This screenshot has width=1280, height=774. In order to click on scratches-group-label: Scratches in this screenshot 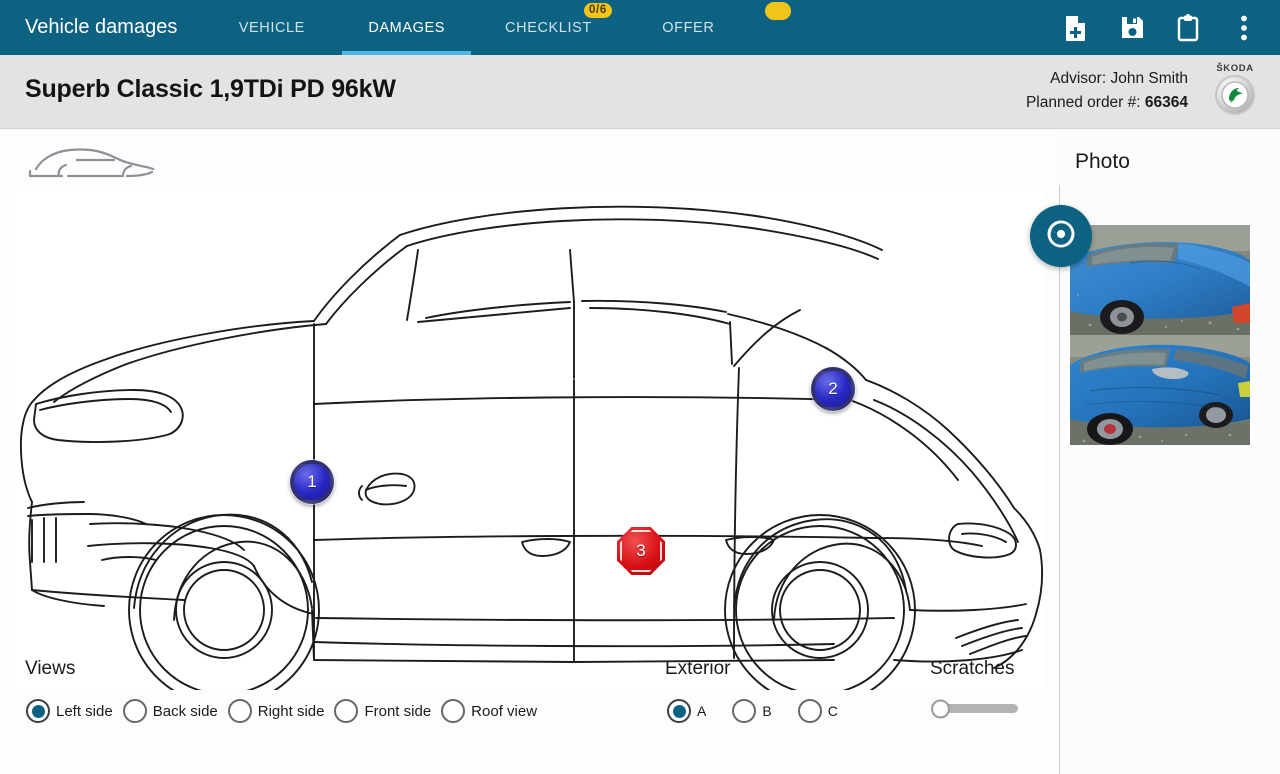, I will do `click(972, 668)`.